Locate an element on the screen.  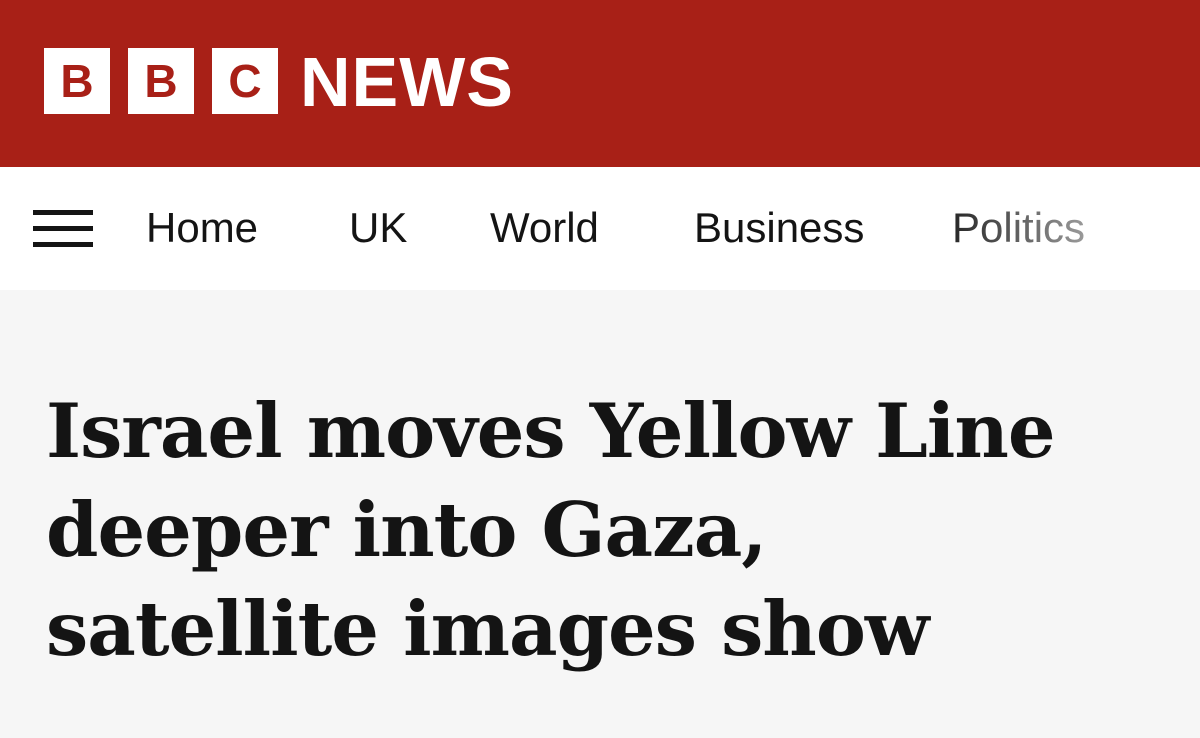
nav-item-world: World is located at coordinates (544, 228).